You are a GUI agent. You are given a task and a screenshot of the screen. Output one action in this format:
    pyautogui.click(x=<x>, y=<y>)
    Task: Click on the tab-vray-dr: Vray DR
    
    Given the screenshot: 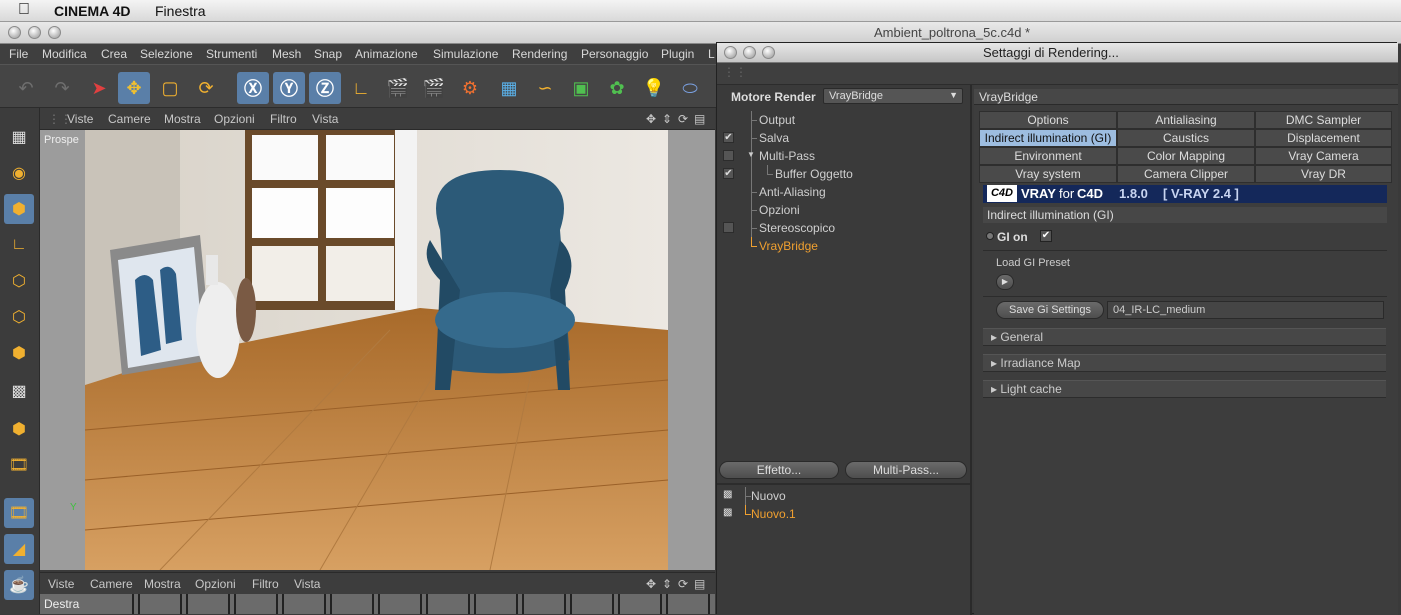 What is the action you would take?
    pyautogui.click(x=1323, y=174)
    